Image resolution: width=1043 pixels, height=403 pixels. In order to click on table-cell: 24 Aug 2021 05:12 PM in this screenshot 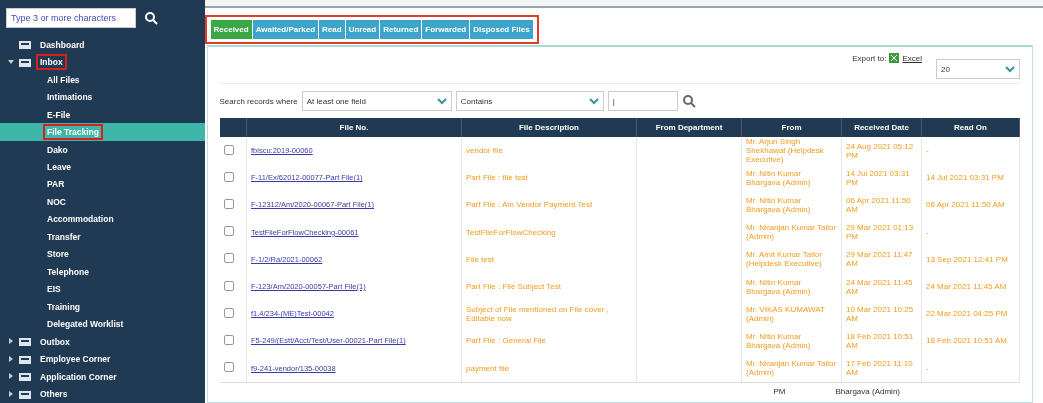, I will do `click(880, 150)`.